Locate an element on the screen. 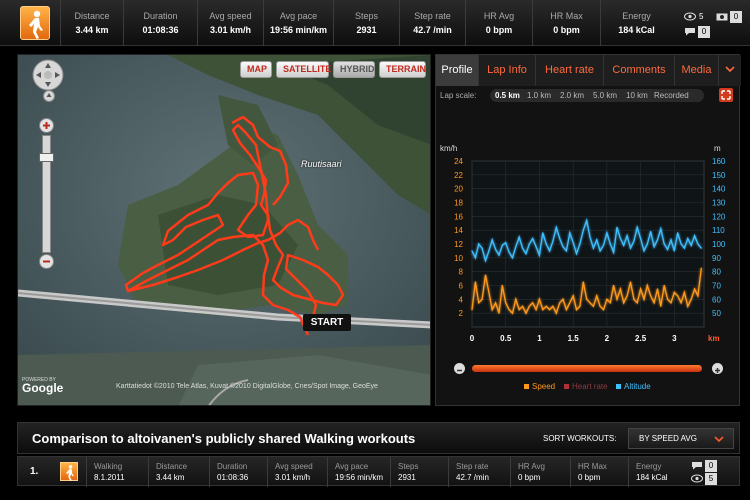 The width and height of the screenshot is (750, 500). x-tick-label: 0 is located at coordinates (472, 338).